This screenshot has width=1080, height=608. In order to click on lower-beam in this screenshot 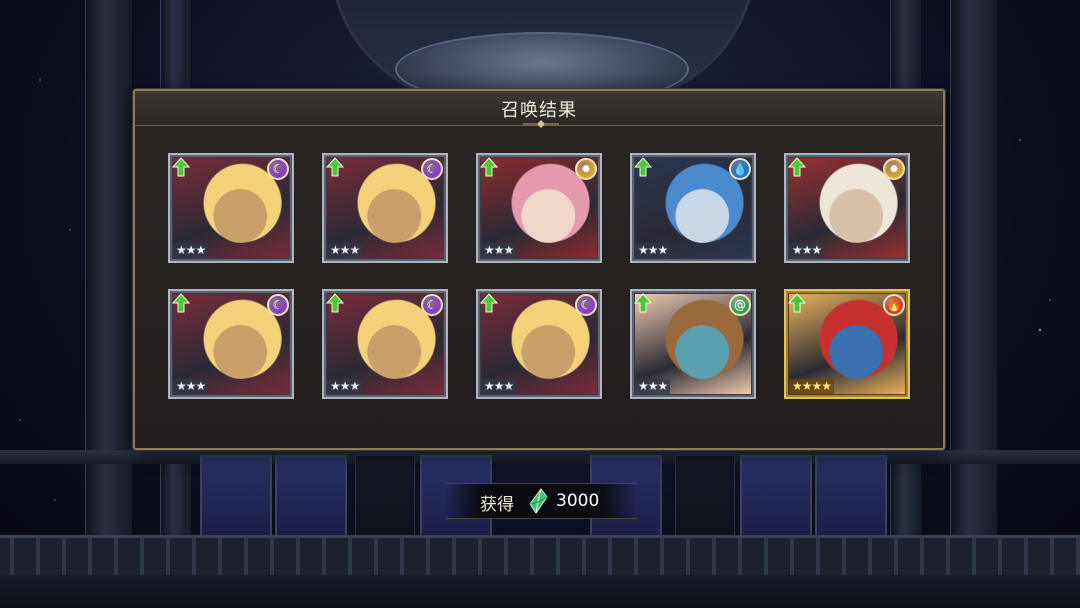, I will do `click(540, 457)`.